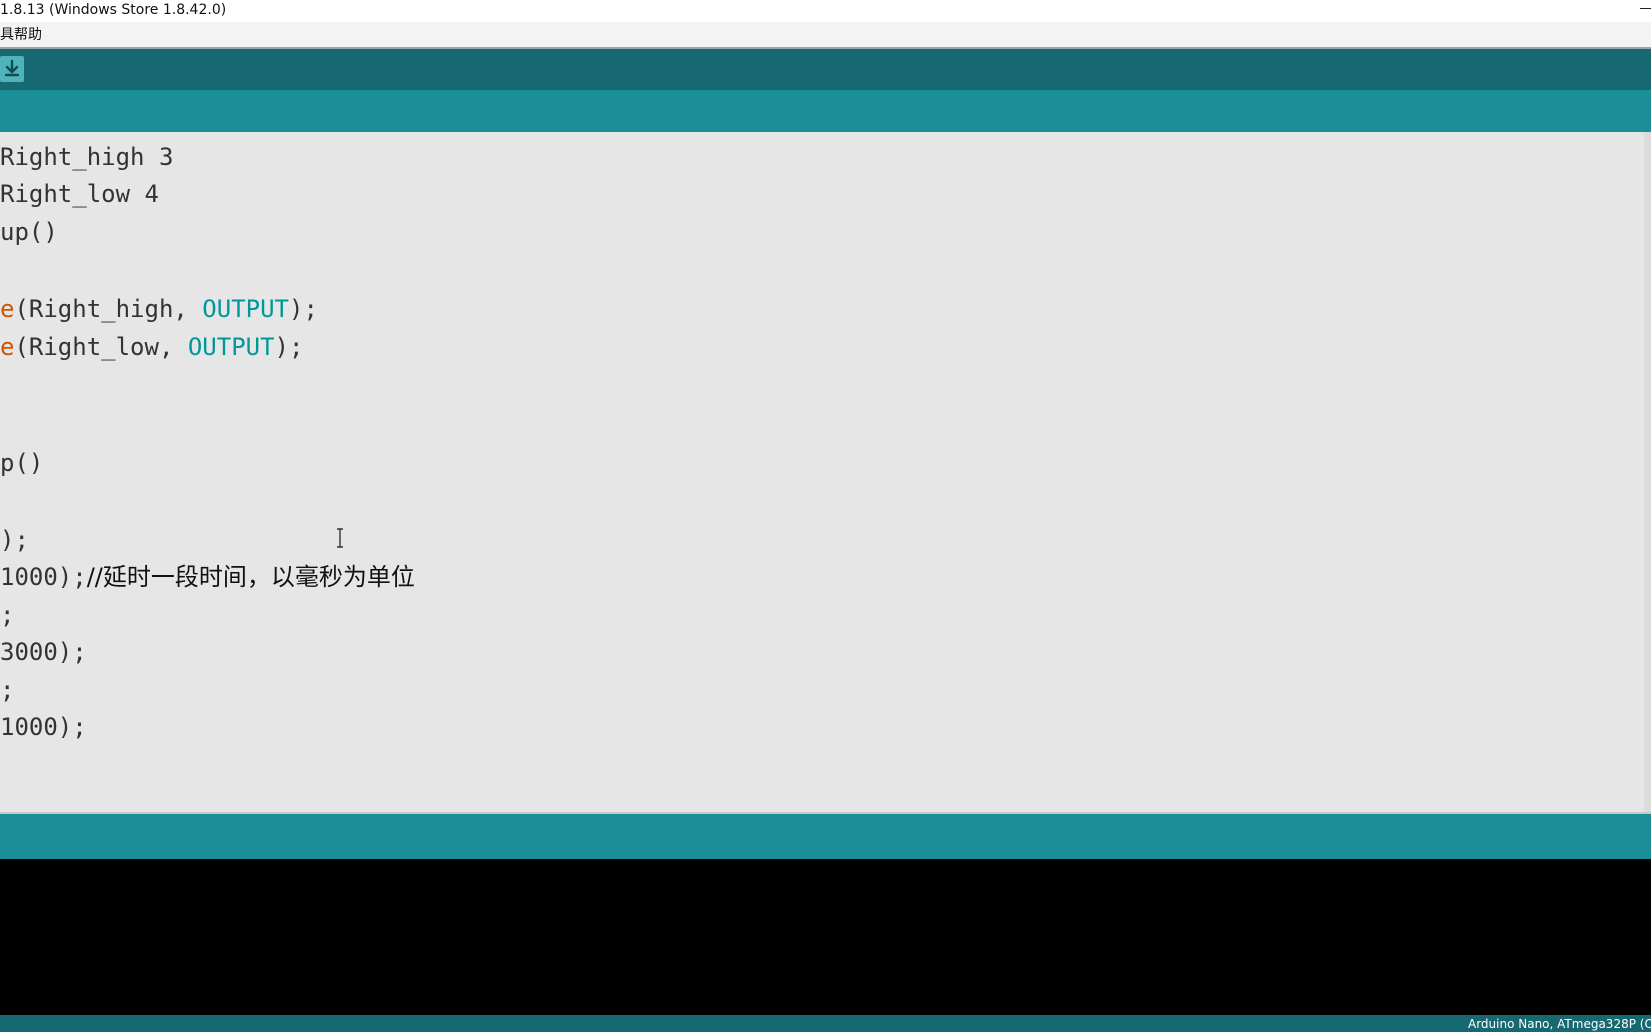 The height and width of the screenshot is (1032, 1651). Describe the element at coordinates (87, 157) in the screenshot. I see `code-line-1: Right_high 3` at that location.